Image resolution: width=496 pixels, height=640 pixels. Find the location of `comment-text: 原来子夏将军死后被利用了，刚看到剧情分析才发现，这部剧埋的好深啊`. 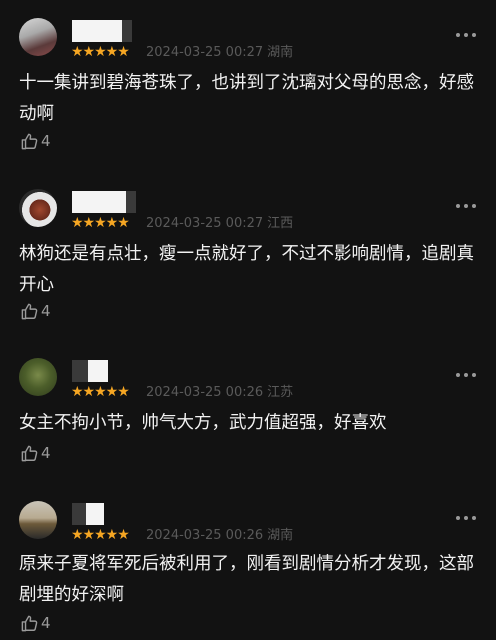

comment-text: 原来子夏将军死后被利用了，刚看到剧情分析才发现，这部剧埋的好深啊 is located at coordinates (246, 579).